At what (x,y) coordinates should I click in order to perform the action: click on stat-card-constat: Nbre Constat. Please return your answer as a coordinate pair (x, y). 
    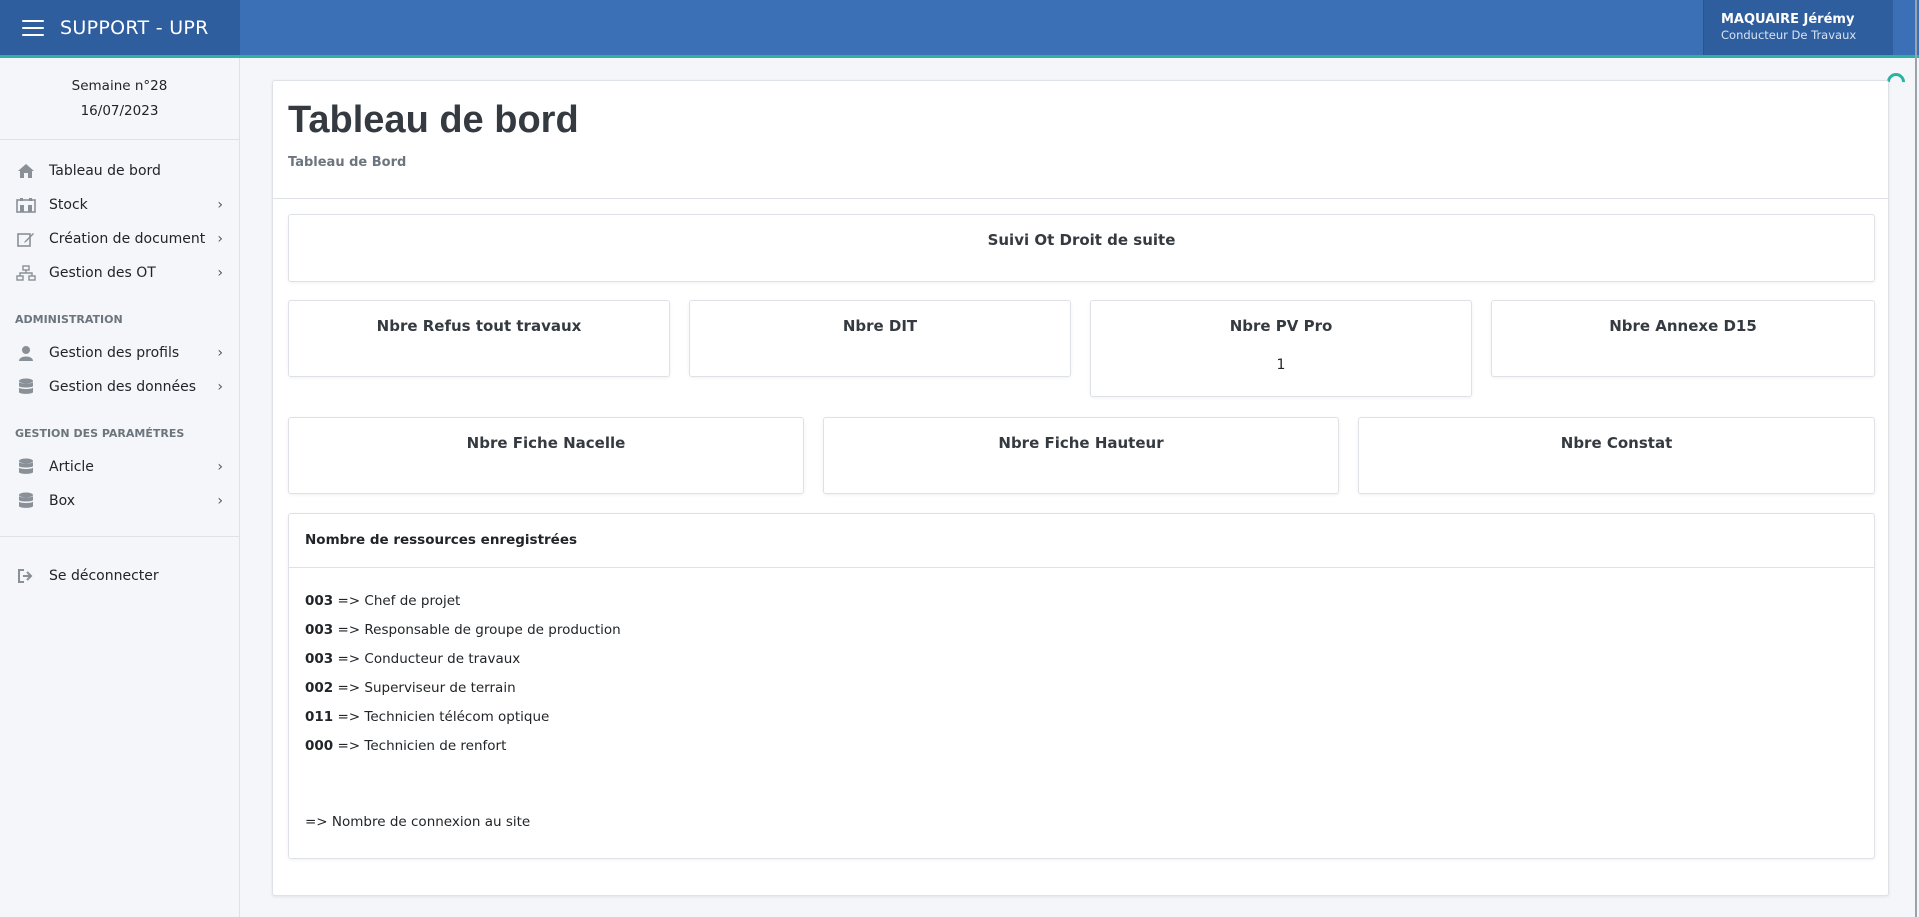
    Looking at the image, I should click on (1616, 455).